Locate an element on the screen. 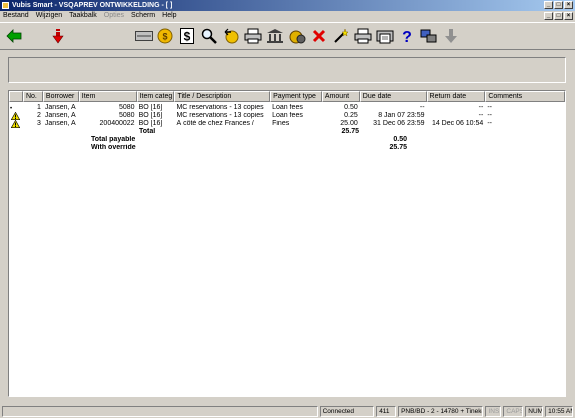 The height and width of the screenshot is (418, 575). magic-wand-icon is located at coordinates (341, 36).